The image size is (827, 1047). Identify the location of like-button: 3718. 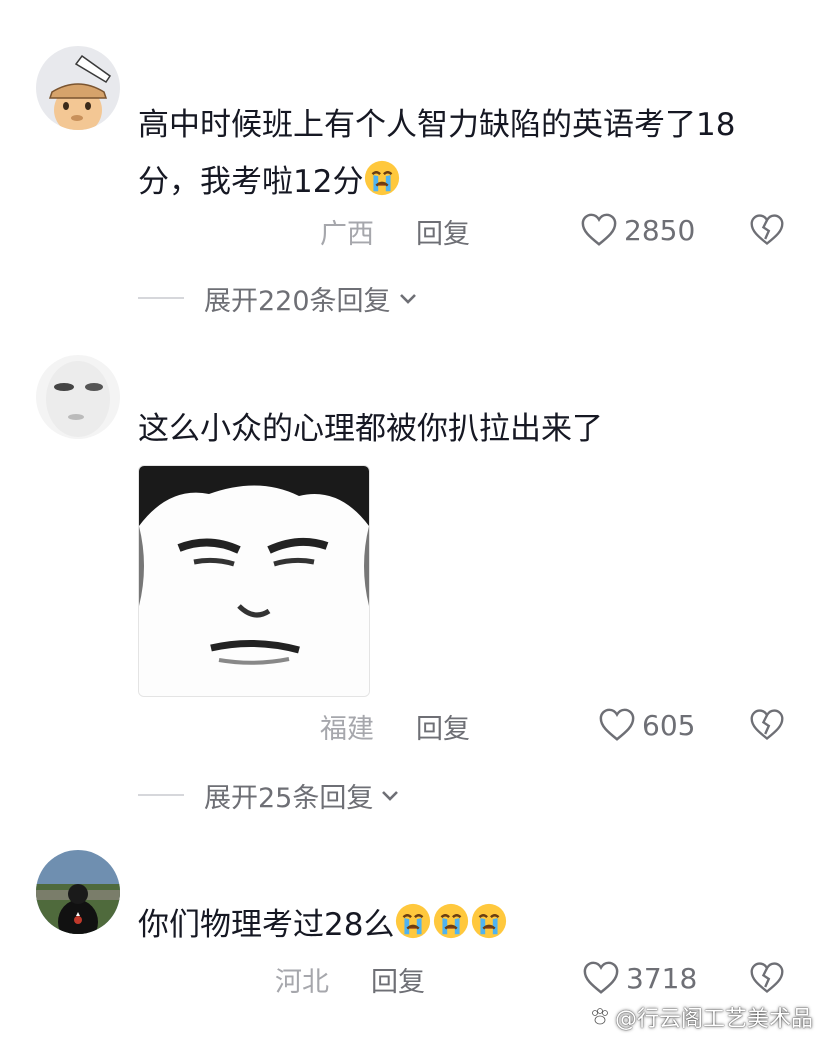
(639, 978).